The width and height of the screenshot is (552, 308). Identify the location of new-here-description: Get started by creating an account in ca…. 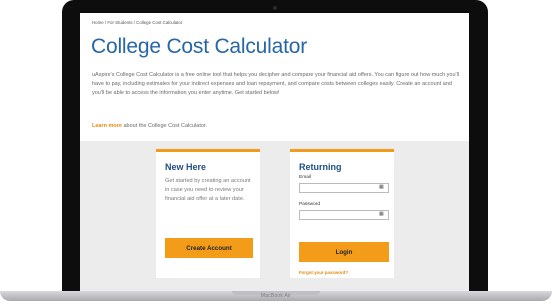
(208, 190).